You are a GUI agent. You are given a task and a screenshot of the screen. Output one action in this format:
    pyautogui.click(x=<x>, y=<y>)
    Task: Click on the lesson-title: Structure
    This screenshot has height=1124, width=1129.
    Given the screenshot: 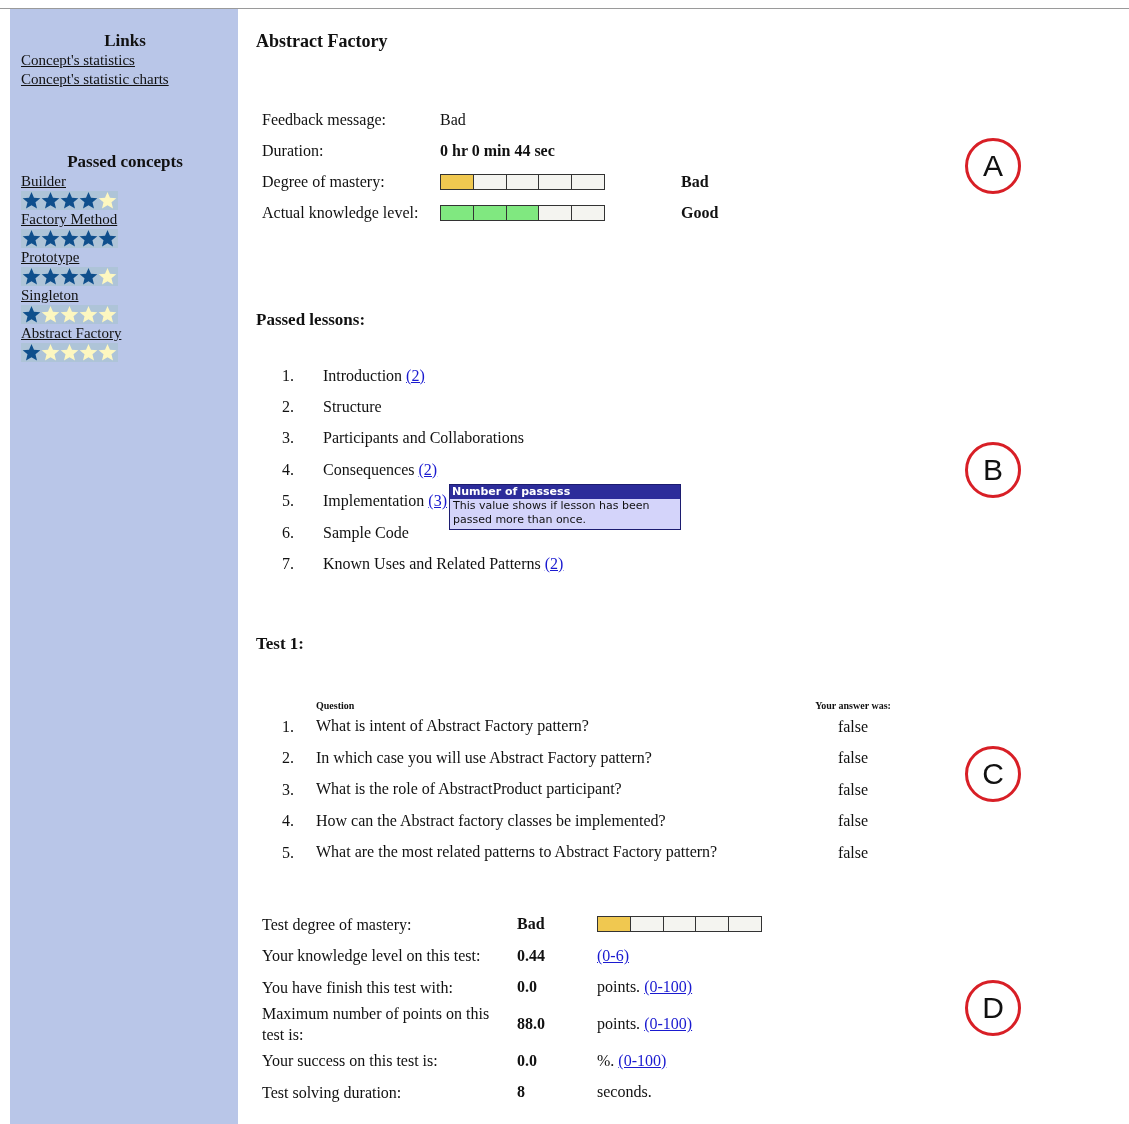 What is the action you would take?
    pyautogui.click(x=352, y=407)
    